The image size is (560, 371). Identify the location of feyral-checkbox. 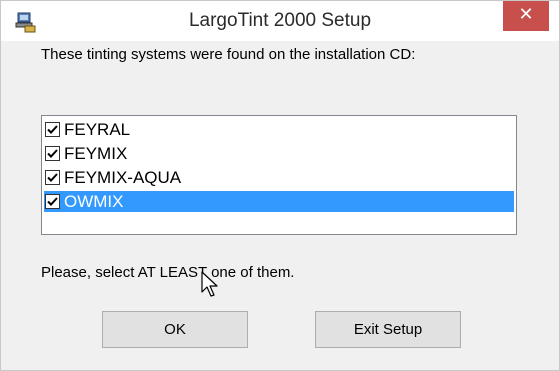
(52, 129).